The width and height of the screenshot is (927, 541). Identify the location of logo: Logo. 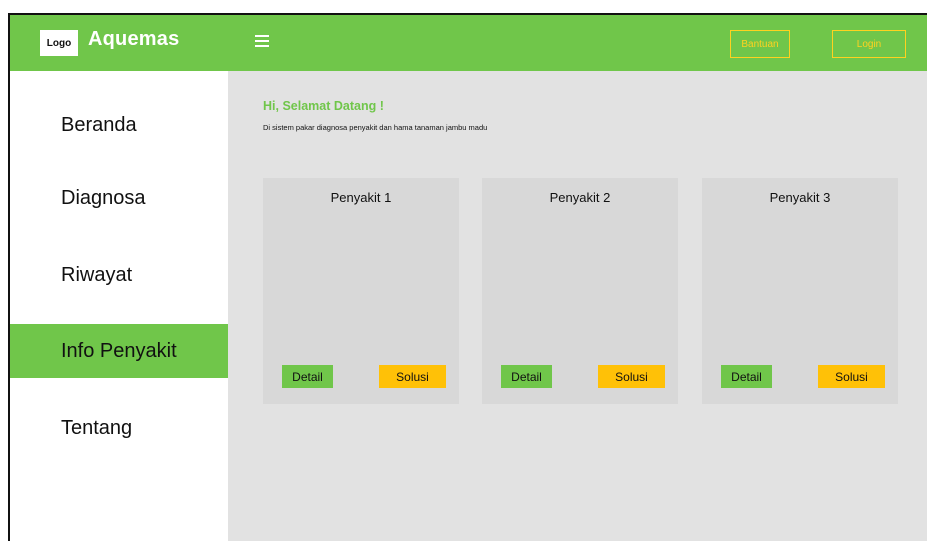
(59, 43).